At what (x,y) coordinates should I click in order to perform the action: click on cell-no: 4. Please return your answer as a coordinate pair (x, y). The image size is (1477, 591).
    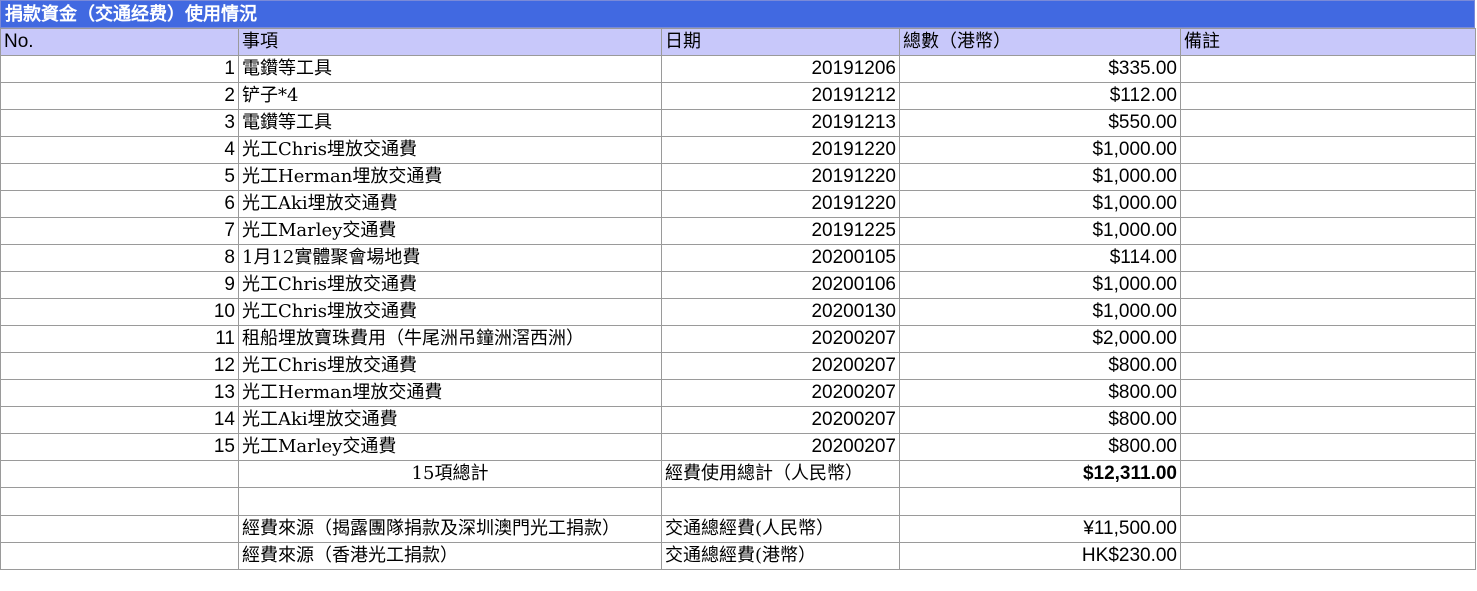
    Looking at the image, I should click on (119, 150).